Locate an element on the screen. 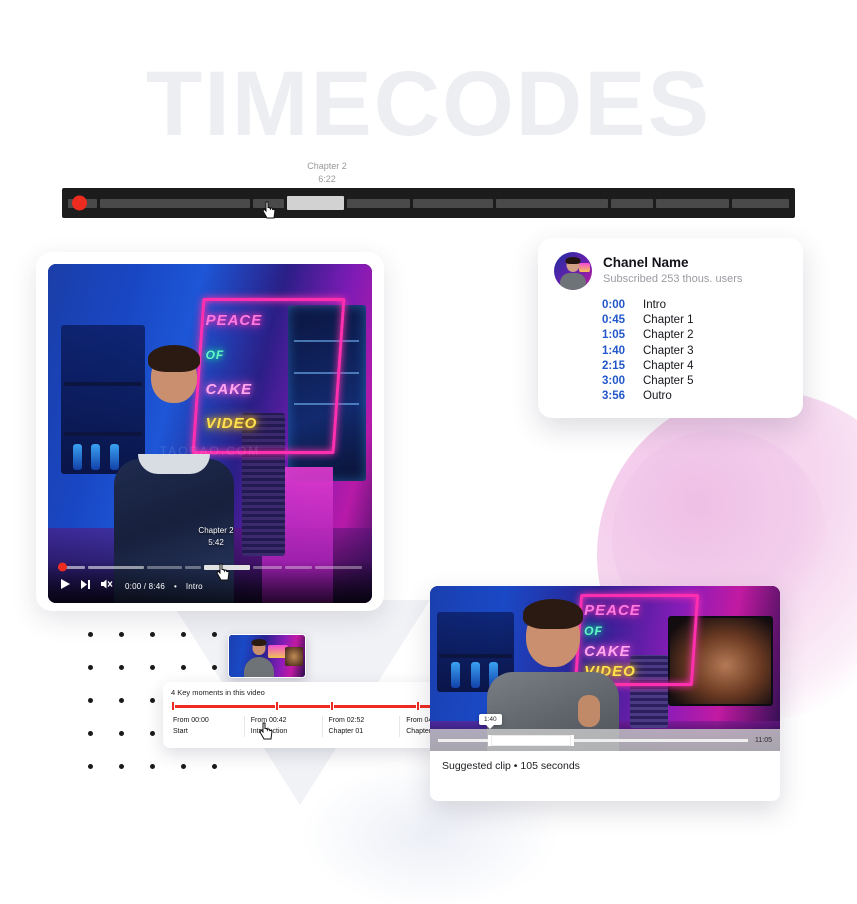  chapter-row: 0:00 Intro is located at coordinates (694, 305).